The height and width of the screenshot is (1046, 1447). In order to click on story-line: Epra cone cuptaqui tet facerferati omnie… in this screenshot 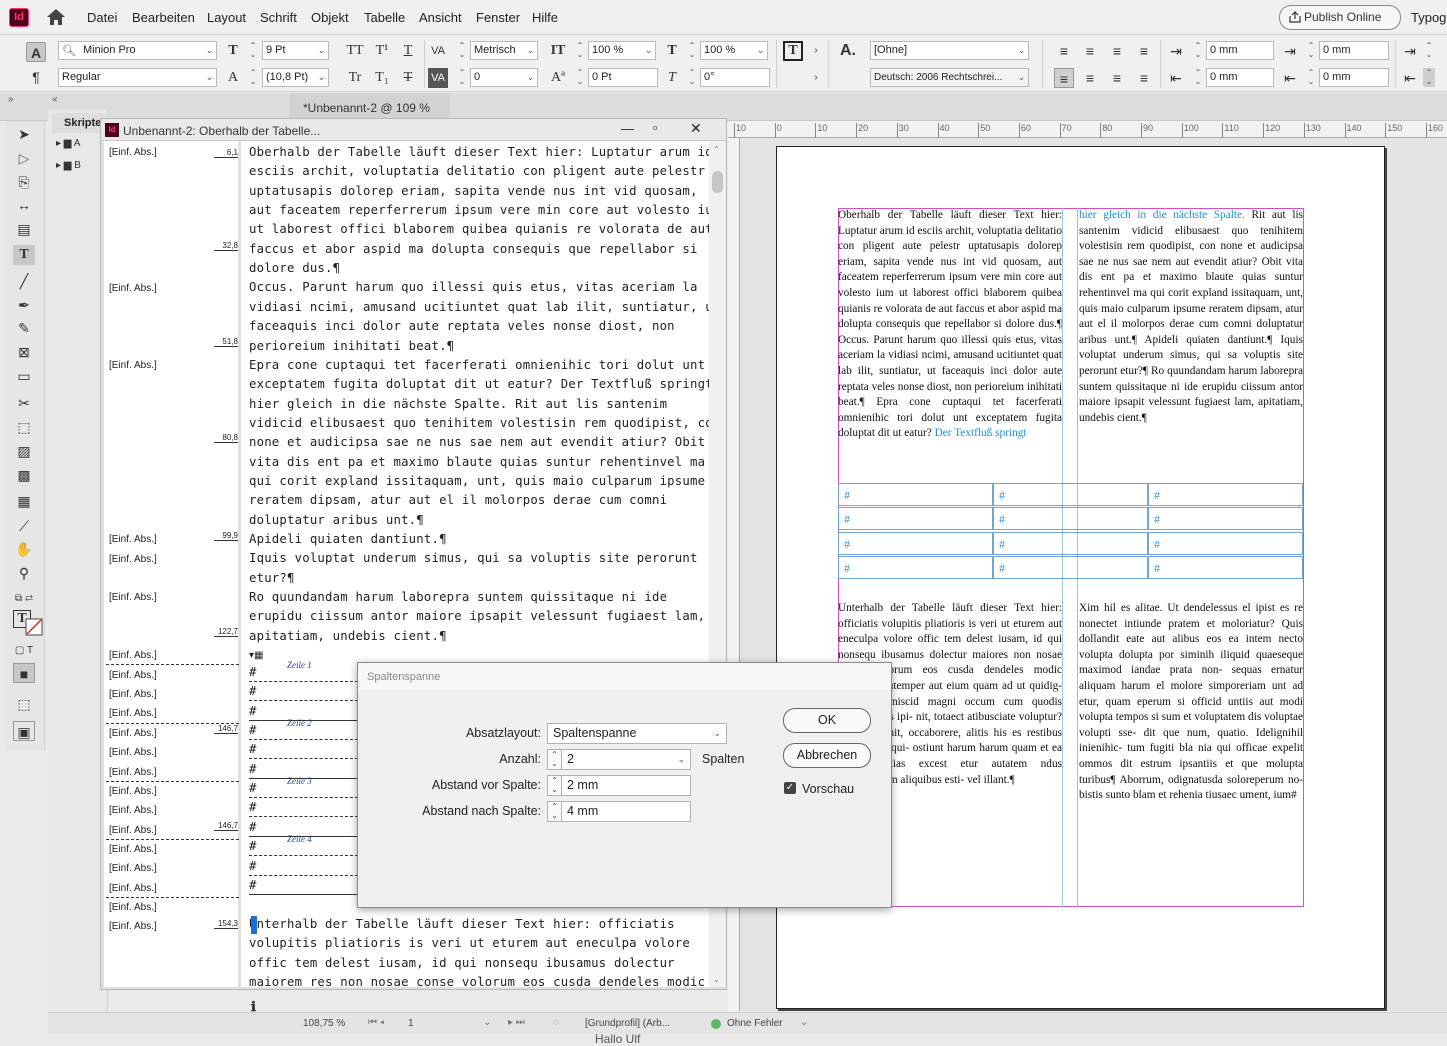, I will do `click(477, 365)`.